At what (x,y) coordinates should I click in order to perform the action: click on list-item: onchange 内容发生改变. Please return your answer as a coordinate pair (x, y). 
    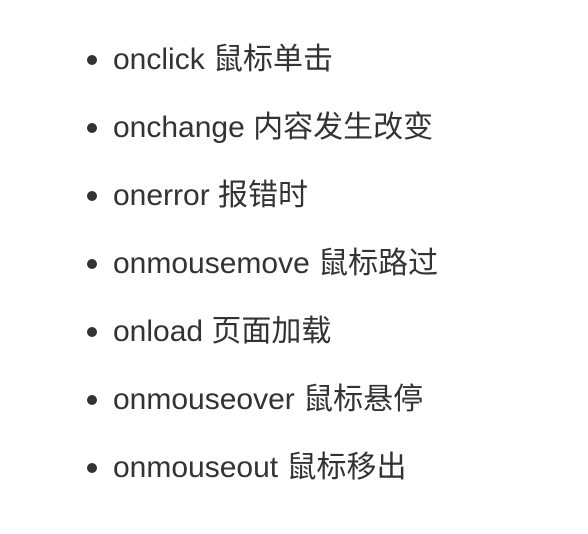
    Looking at the image, I should click on (294, 128).